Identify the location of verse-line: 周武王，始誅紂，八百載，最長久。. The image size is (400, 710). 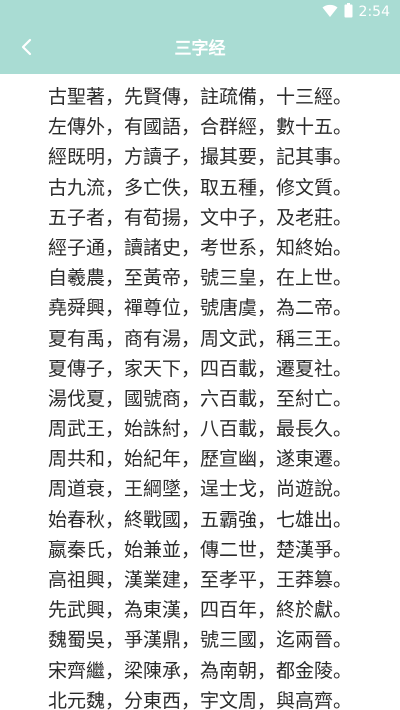
(199, 429).